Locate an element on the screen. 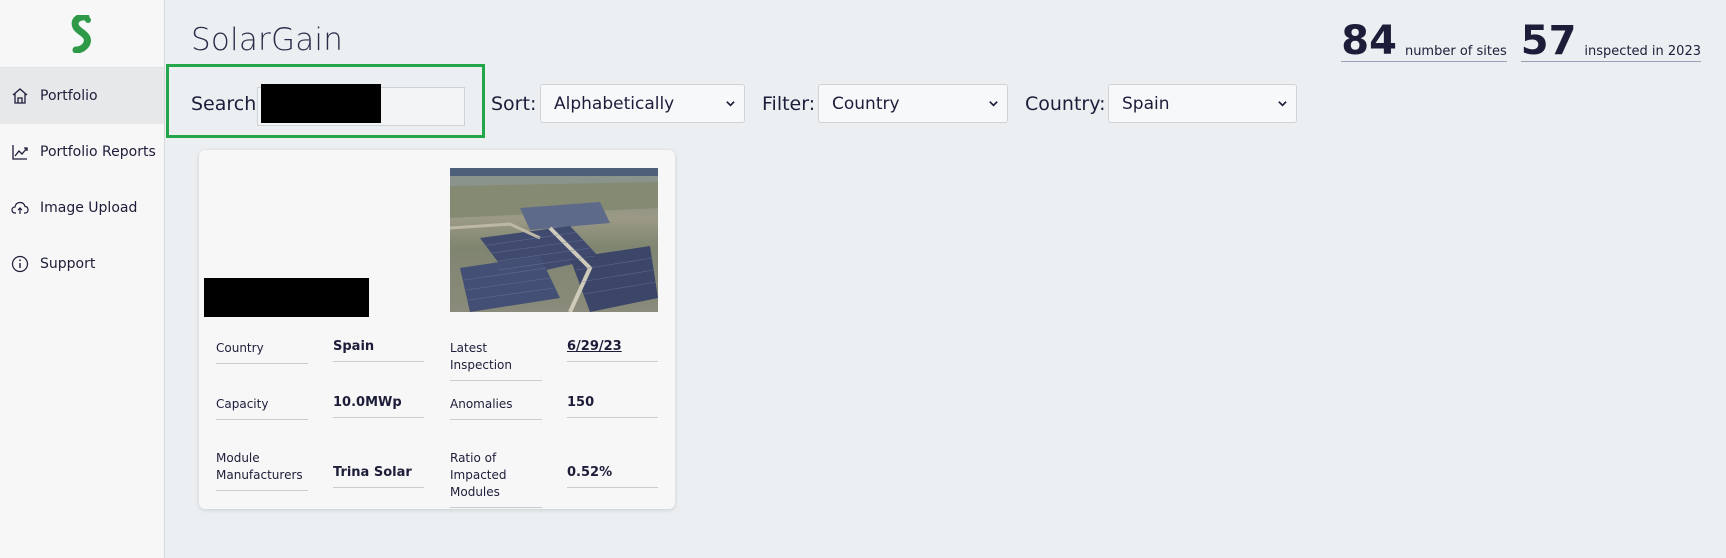 This screenshot has width=1726, height=558. sidebar-item-label: Support is located at coordinates (68, 264).